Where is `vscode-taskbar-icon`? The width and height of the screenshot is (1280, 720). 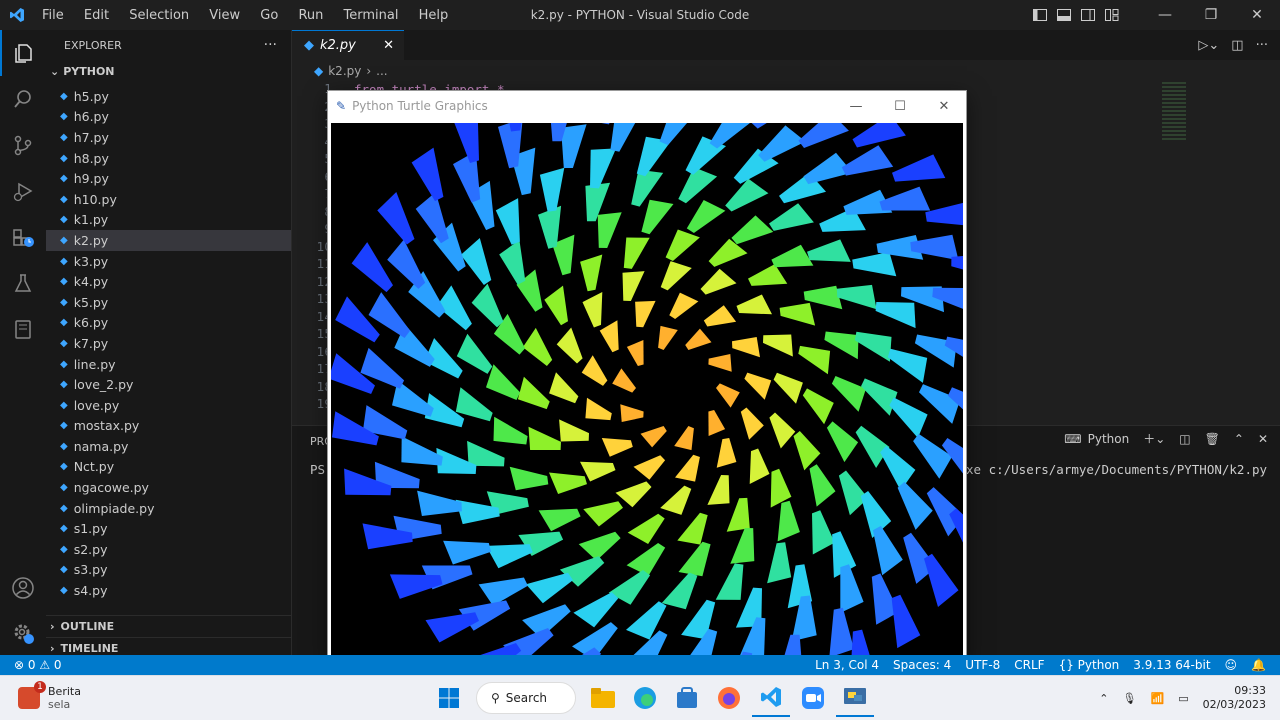 vscode-taskbar-icon is located at coordinates (771, 698).